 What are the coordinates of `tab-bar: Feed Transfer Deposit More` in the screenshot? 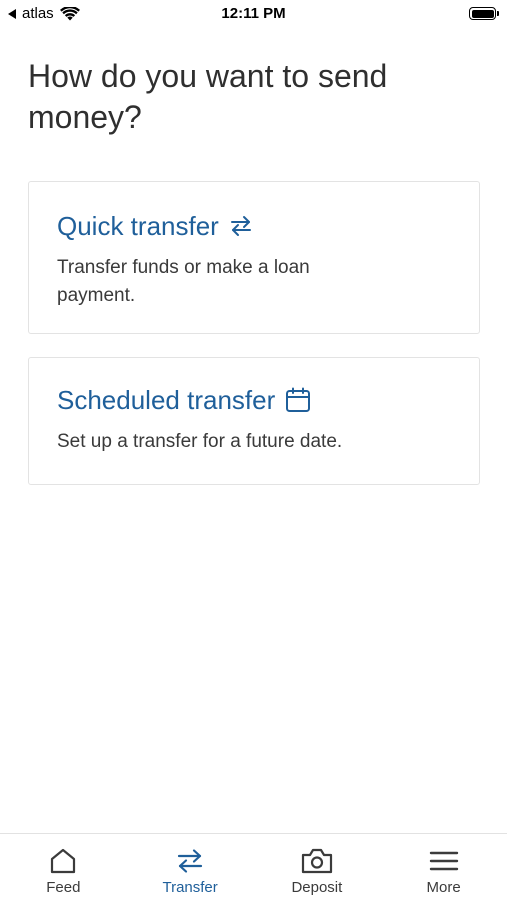 It's located at (253, 866).